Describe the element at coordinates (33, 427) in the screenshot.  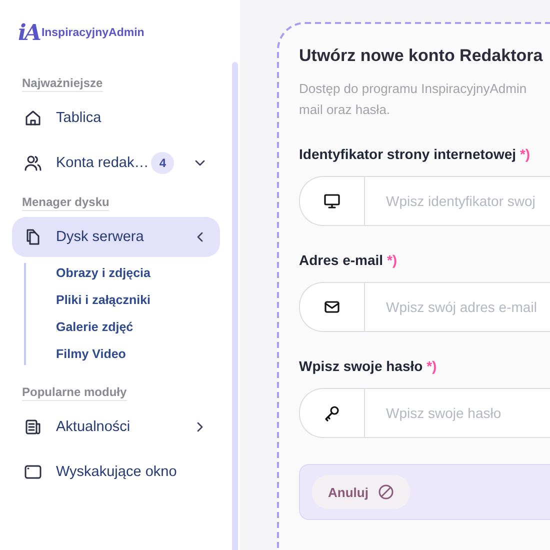
I see `document-icon` at that location.